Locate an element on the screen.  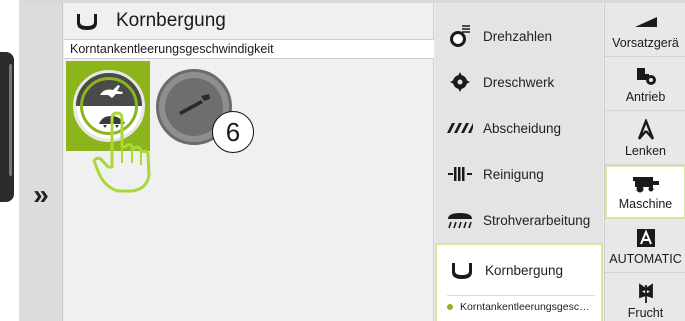
separation-icon is located at coordinates (460, 128).